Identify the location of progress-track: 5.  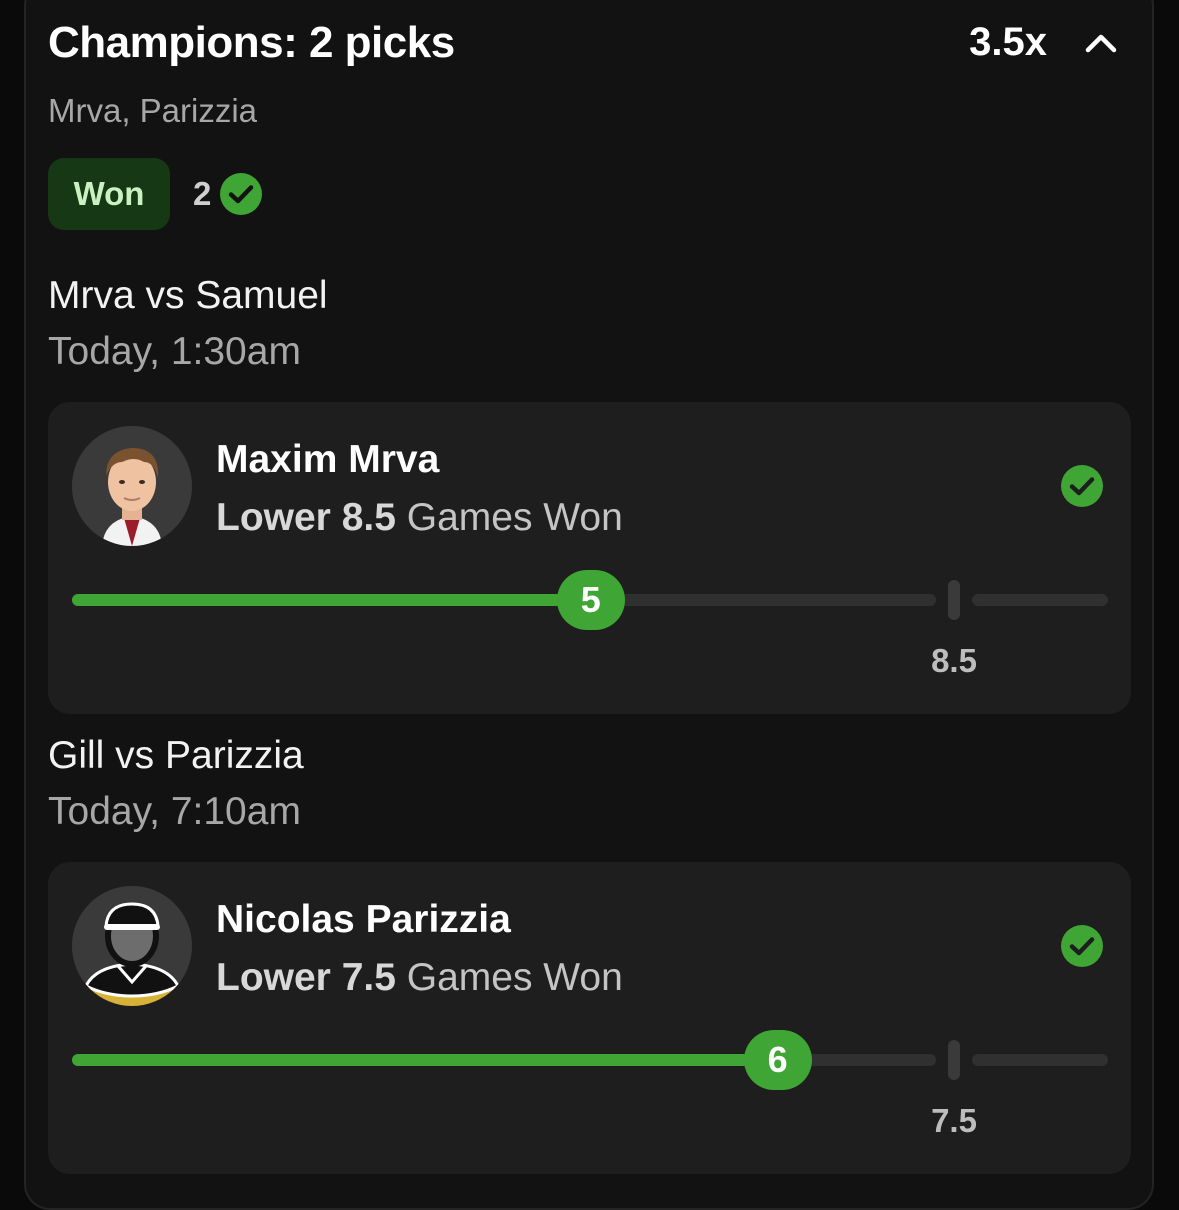
(590, 600).